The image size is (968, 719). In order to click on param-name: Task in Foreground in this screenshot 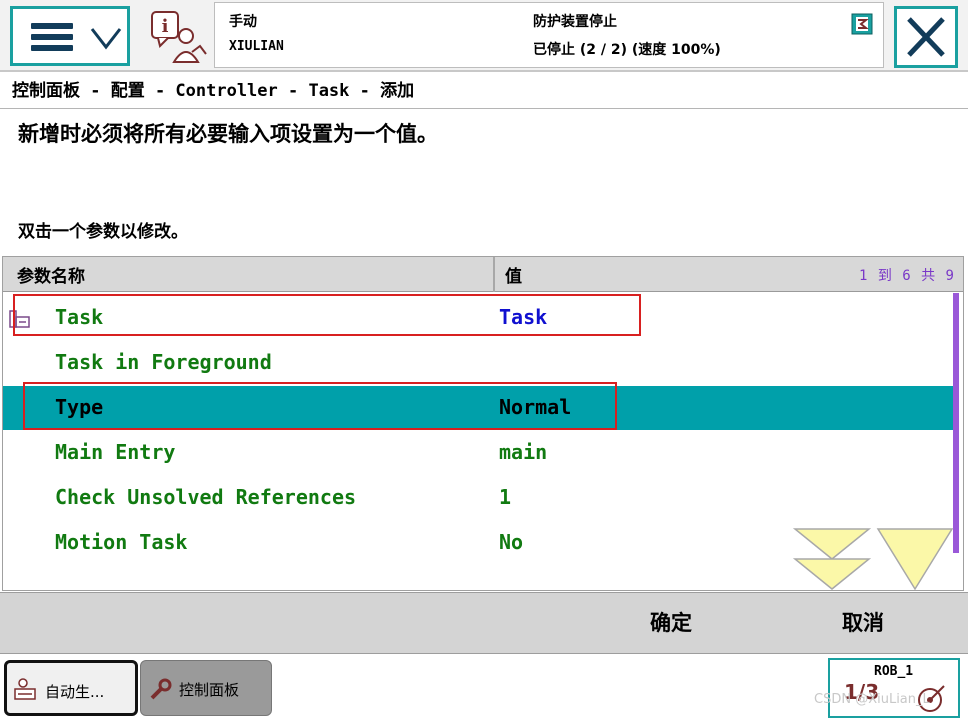, I will do `click(163, 362)`.